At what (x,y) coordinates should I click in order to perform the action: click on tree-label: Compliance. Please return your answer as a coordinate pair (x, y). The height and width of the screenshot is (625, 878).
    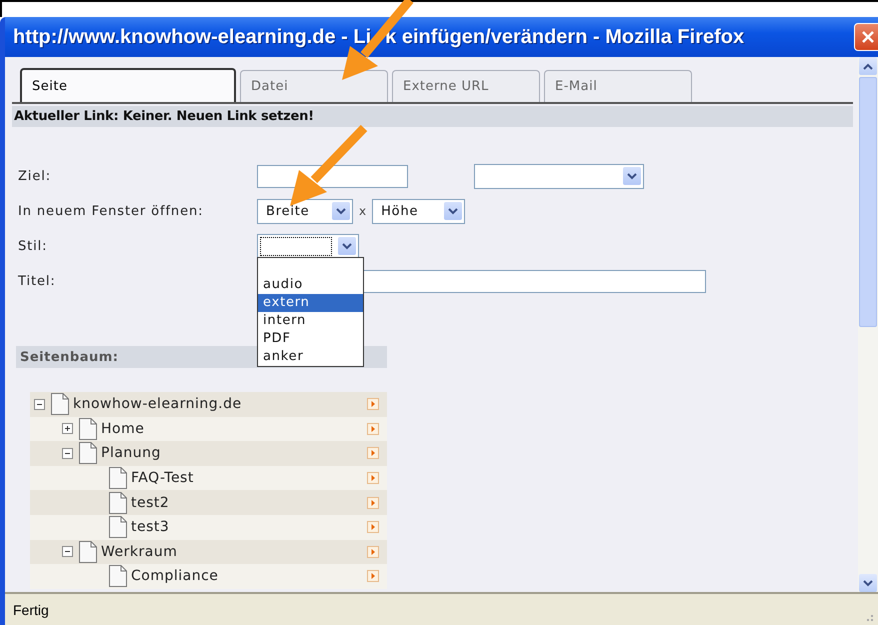
    Looking at the image, I should click on (175, 576).